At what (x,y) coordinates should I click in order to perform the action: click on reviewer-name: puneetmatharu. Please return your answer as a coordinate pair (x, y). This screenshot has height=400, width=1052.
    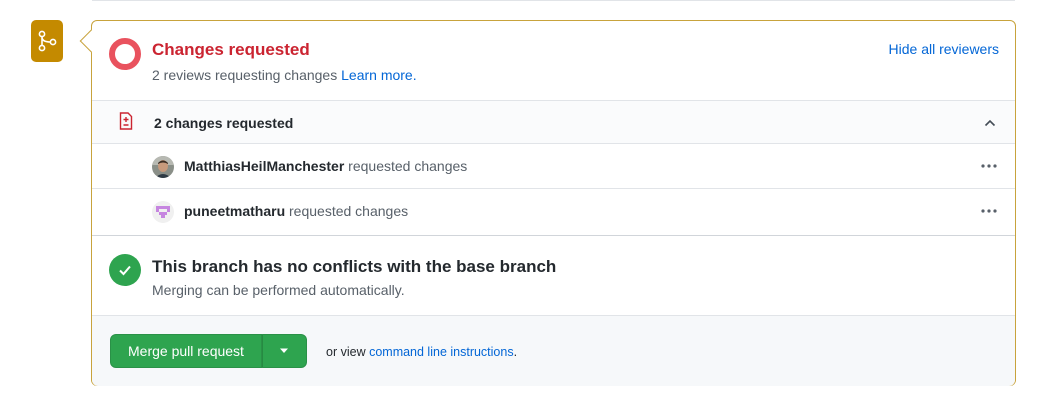
    Looking at the image, I should click on (234, 211).